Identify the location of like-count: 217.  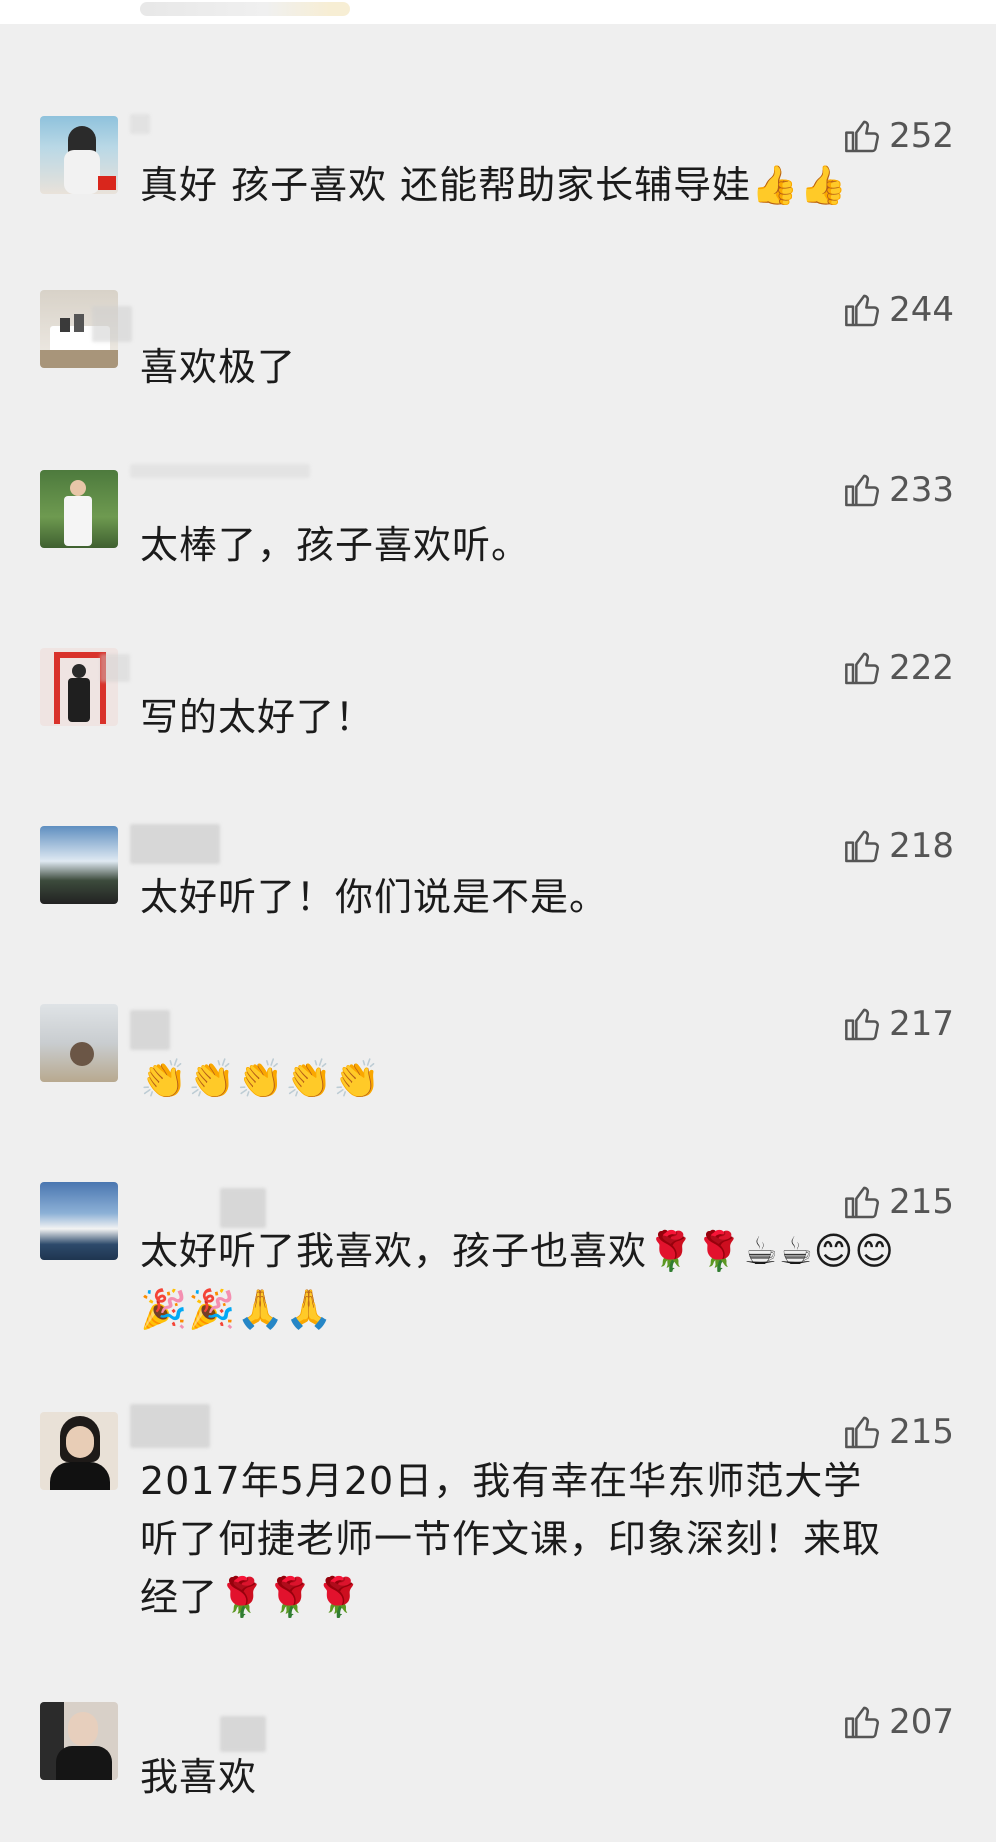
(921, 1024).